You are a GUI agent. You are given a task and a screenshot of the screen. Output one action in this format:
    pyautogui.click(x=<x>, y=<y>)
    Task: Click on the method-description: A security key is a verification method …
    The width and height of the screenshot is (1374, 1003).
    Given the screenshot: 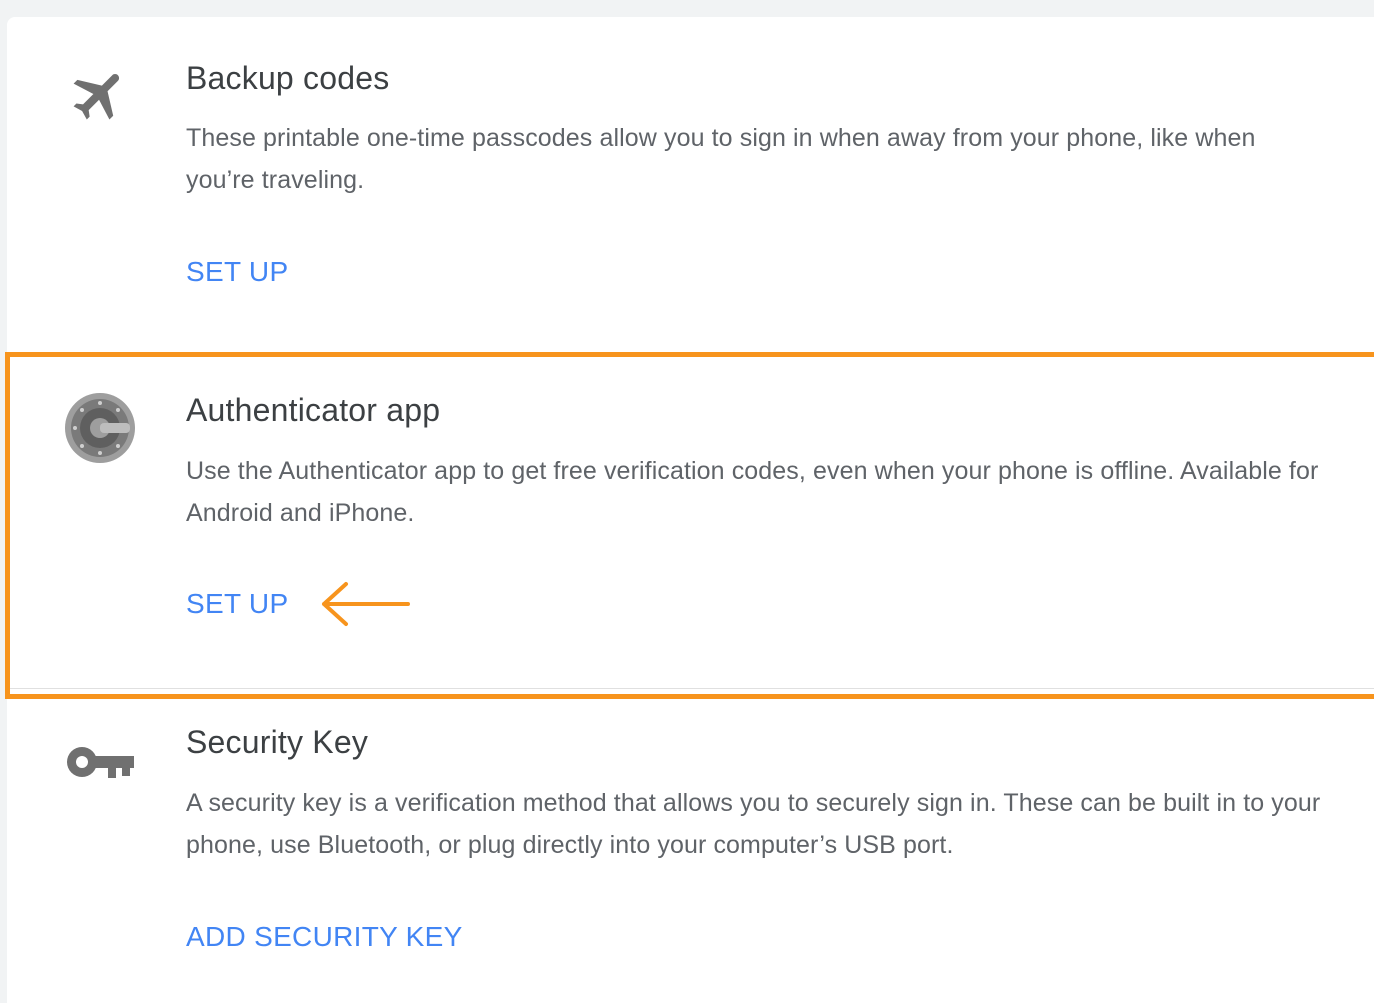 What is the action you would take?
    pyautogui.click(x=753, y=824)
    